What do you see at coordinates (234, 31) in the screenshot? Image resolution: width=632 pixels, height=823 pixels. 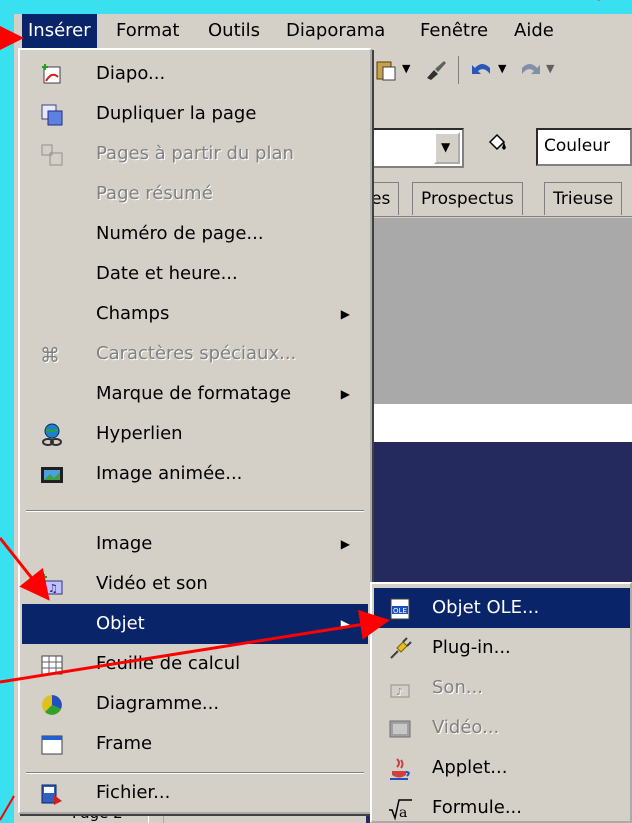 I see `menu-tools: Outils` at bounding box center [234, 31].